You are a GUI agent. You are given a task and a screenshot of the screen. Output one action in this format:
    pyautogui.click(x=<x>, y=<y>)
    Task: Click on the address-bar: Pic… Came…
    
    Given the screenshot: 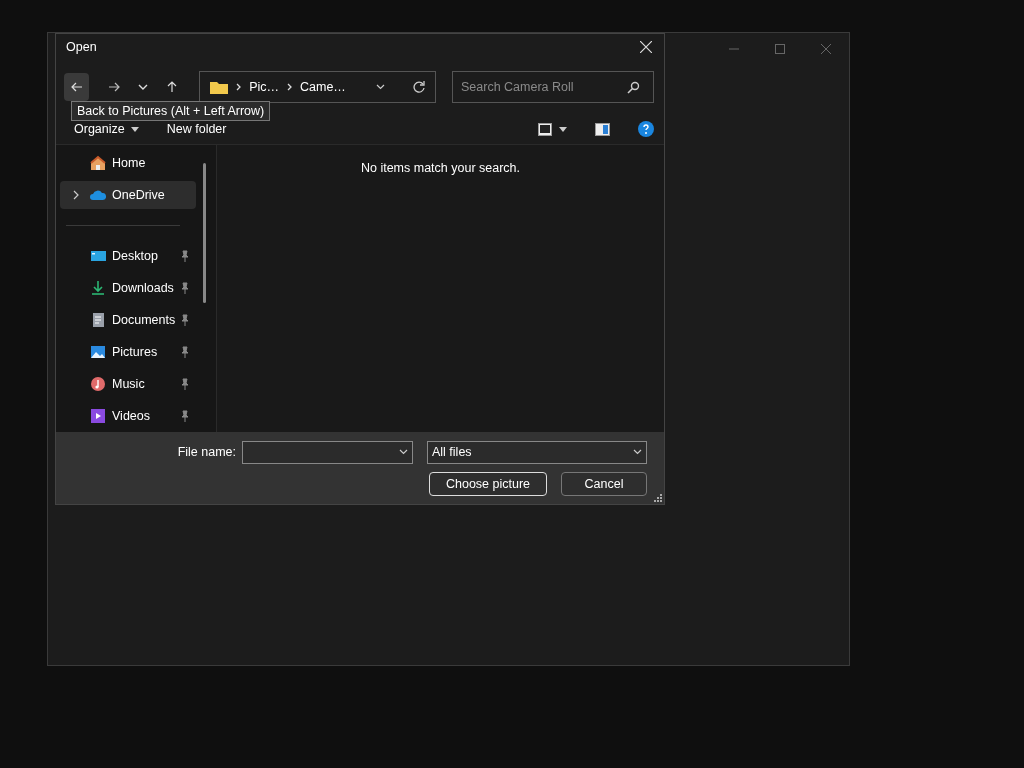 What is the action you would take?
    pyautogui.click(x=317, y=87)
    